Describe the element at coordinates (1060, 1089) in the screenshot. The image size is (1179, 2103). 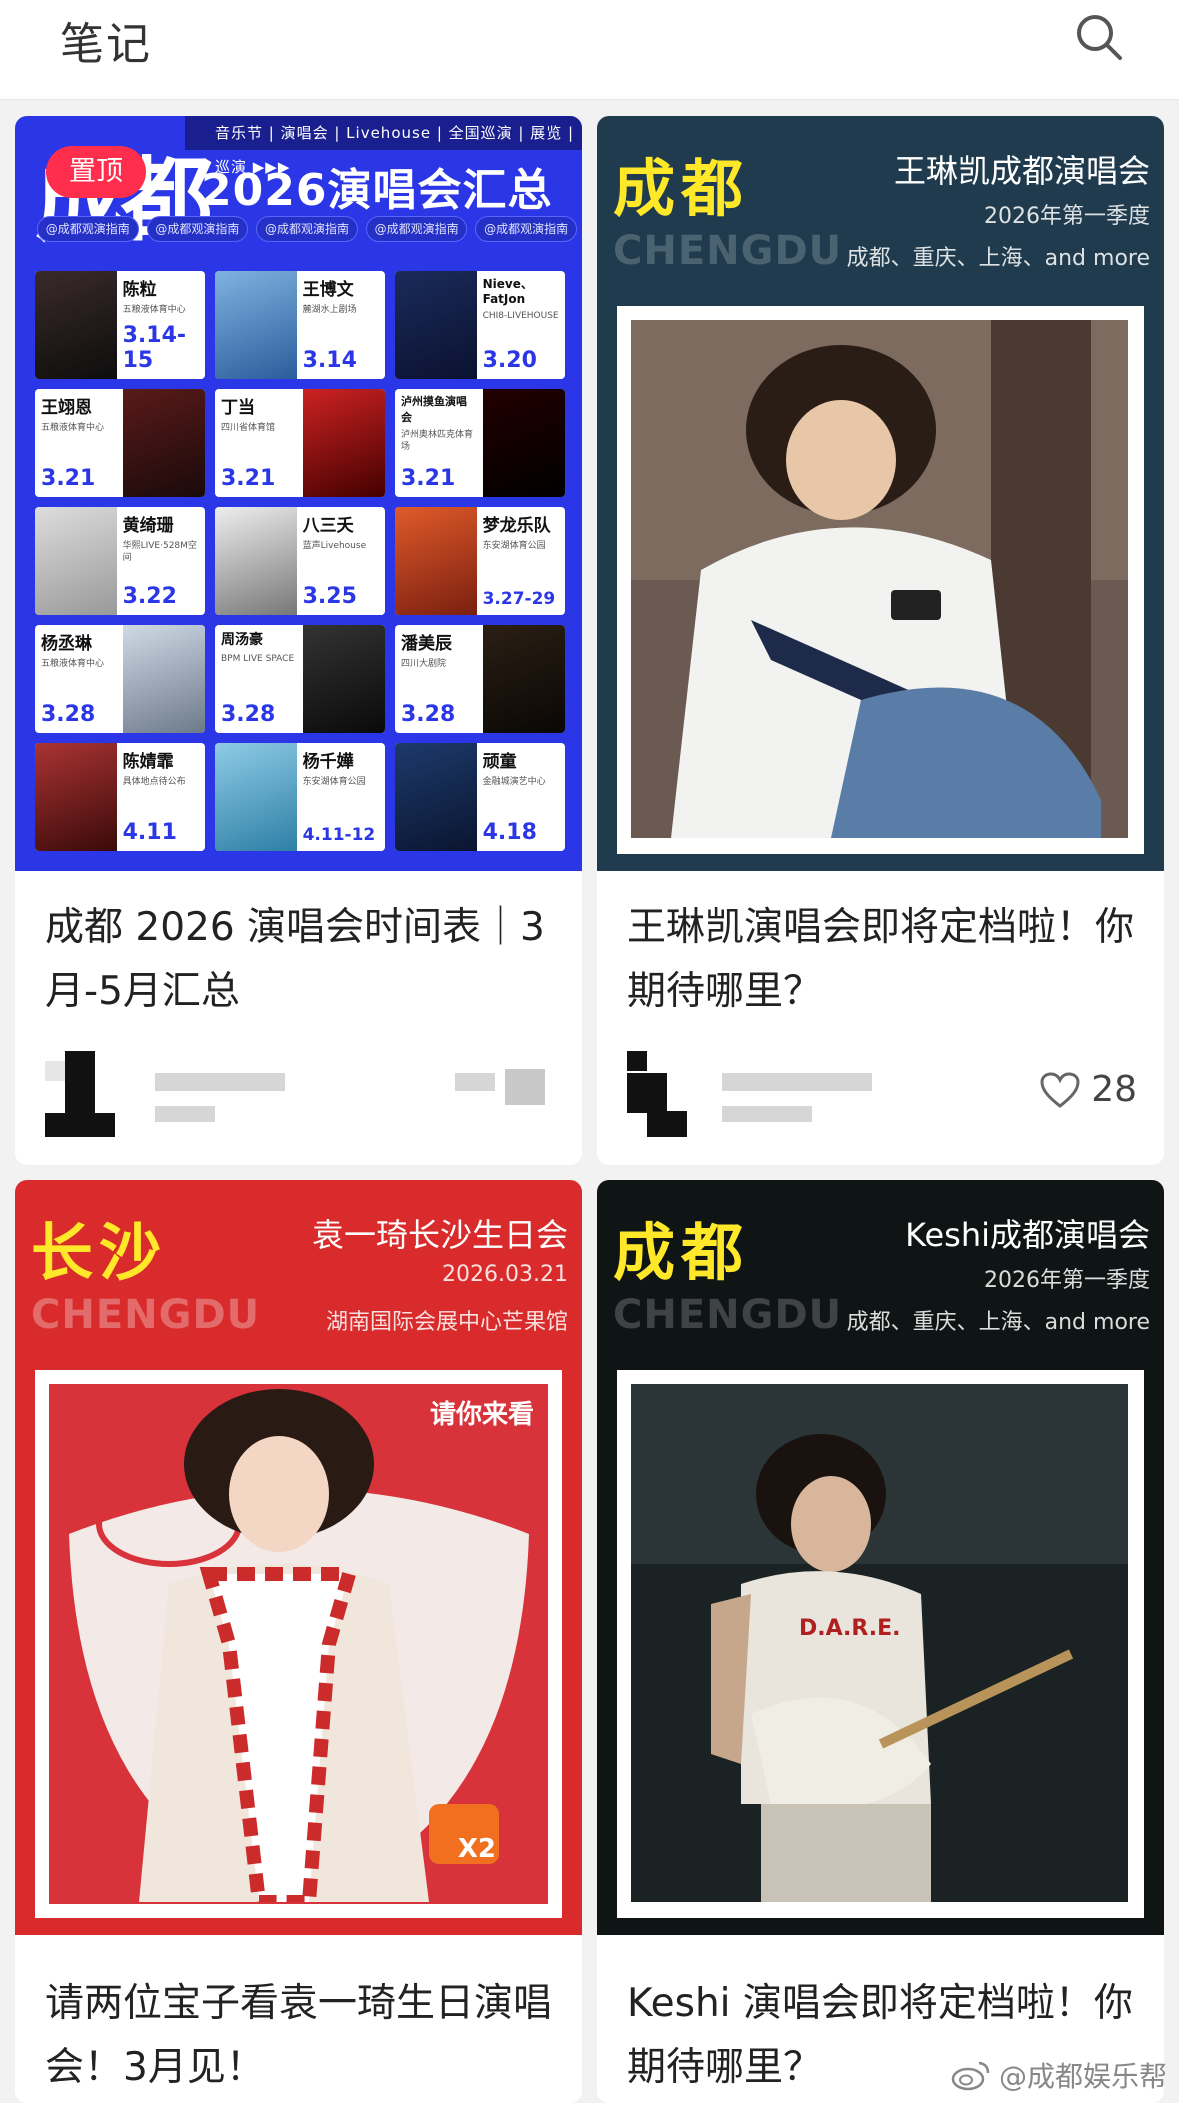
I see `heart-icon` at that location.